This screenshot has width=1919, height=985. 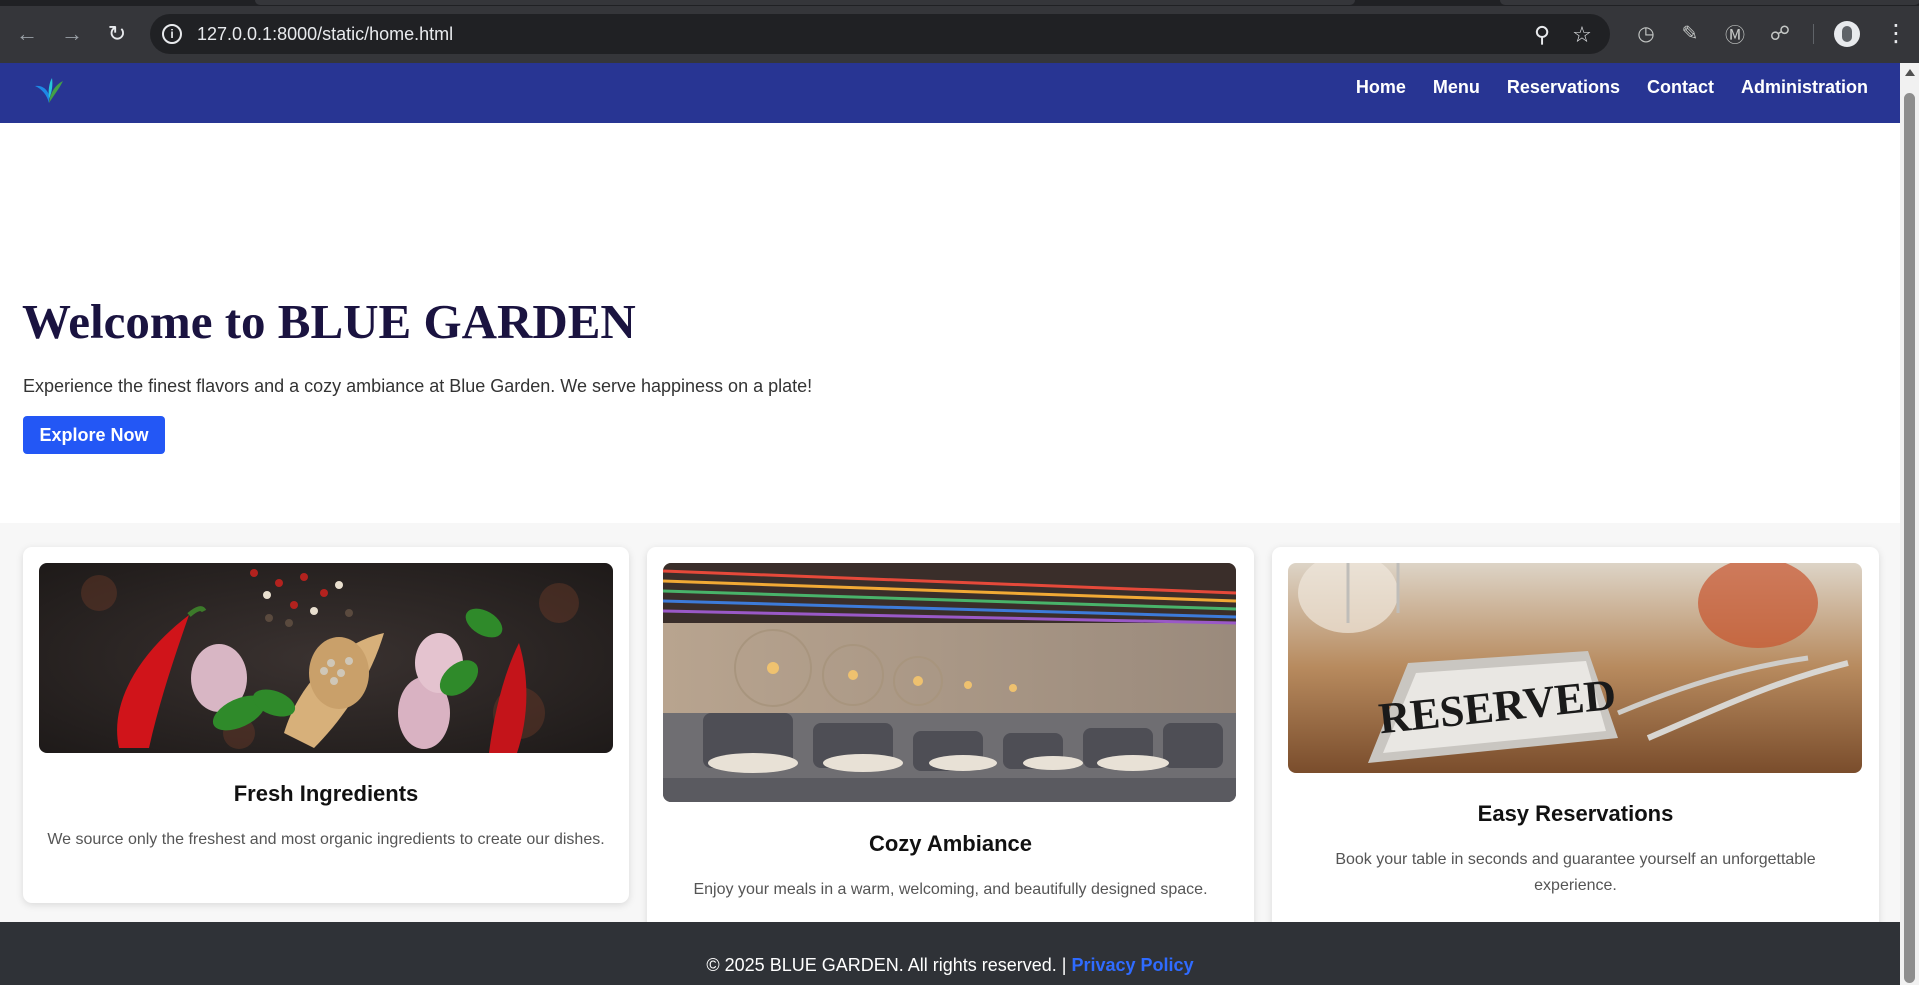 I want to click on reserved-sign-image: RESERVED, so click(x=1575, y=668).